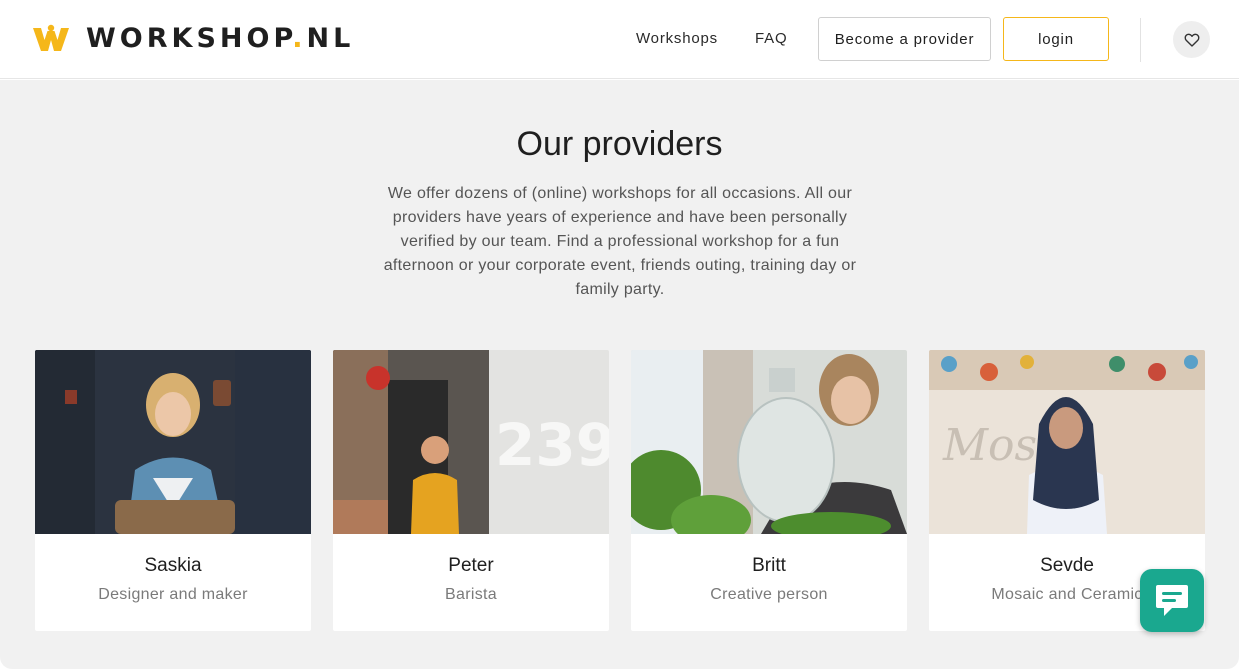 The width and height of the screenshot is (1239, 669). Describe the element at coordinates (471, 594) in the screenshot. I see `provider-role: Barista` at that location.